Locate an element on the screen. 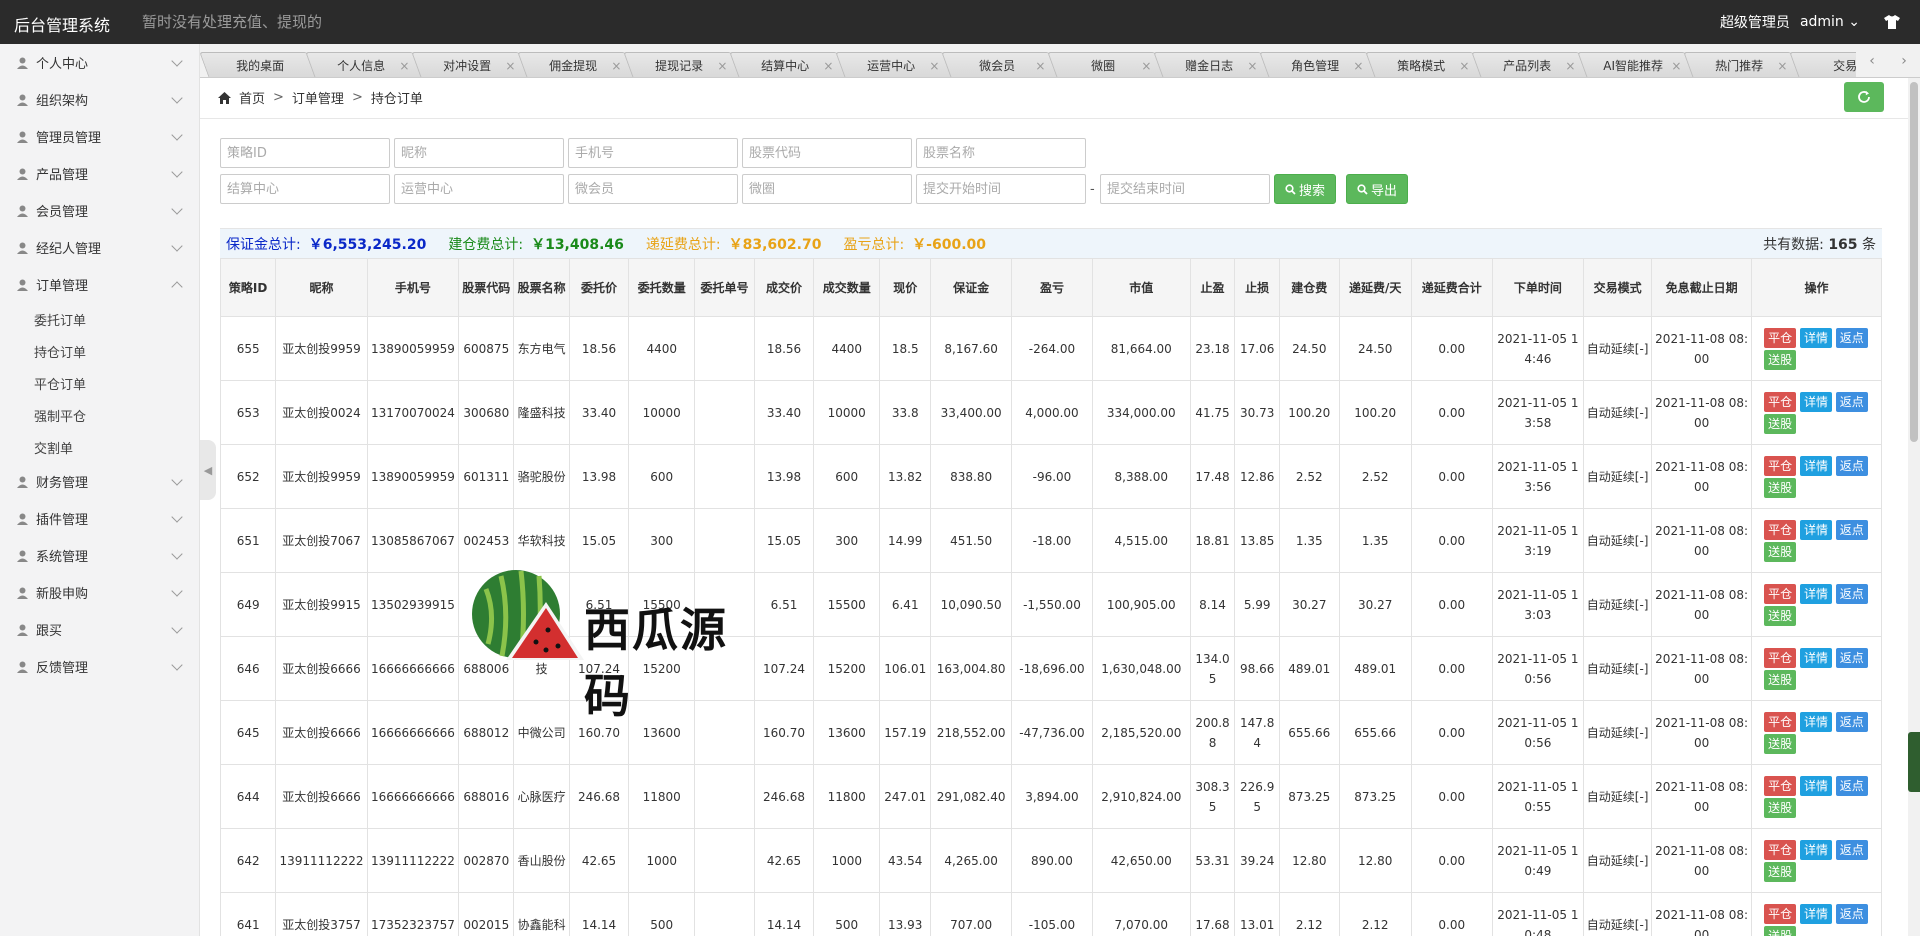 This screenshot has width=1920, height=936. sidebar-item: 组织架构 is located at coordinates (99, 99).